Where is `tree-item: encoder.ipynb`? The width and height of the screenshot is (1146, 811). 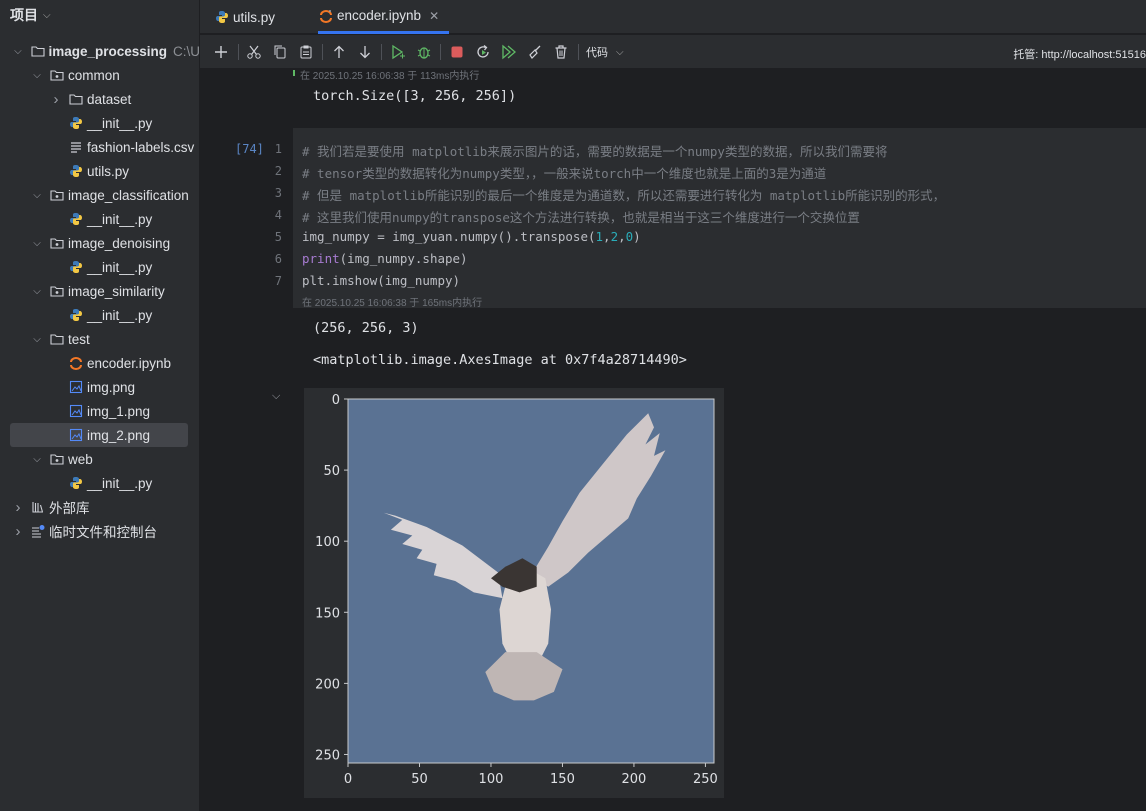
tree-item: encoder.ipynb is located at coordinates (99, 363).